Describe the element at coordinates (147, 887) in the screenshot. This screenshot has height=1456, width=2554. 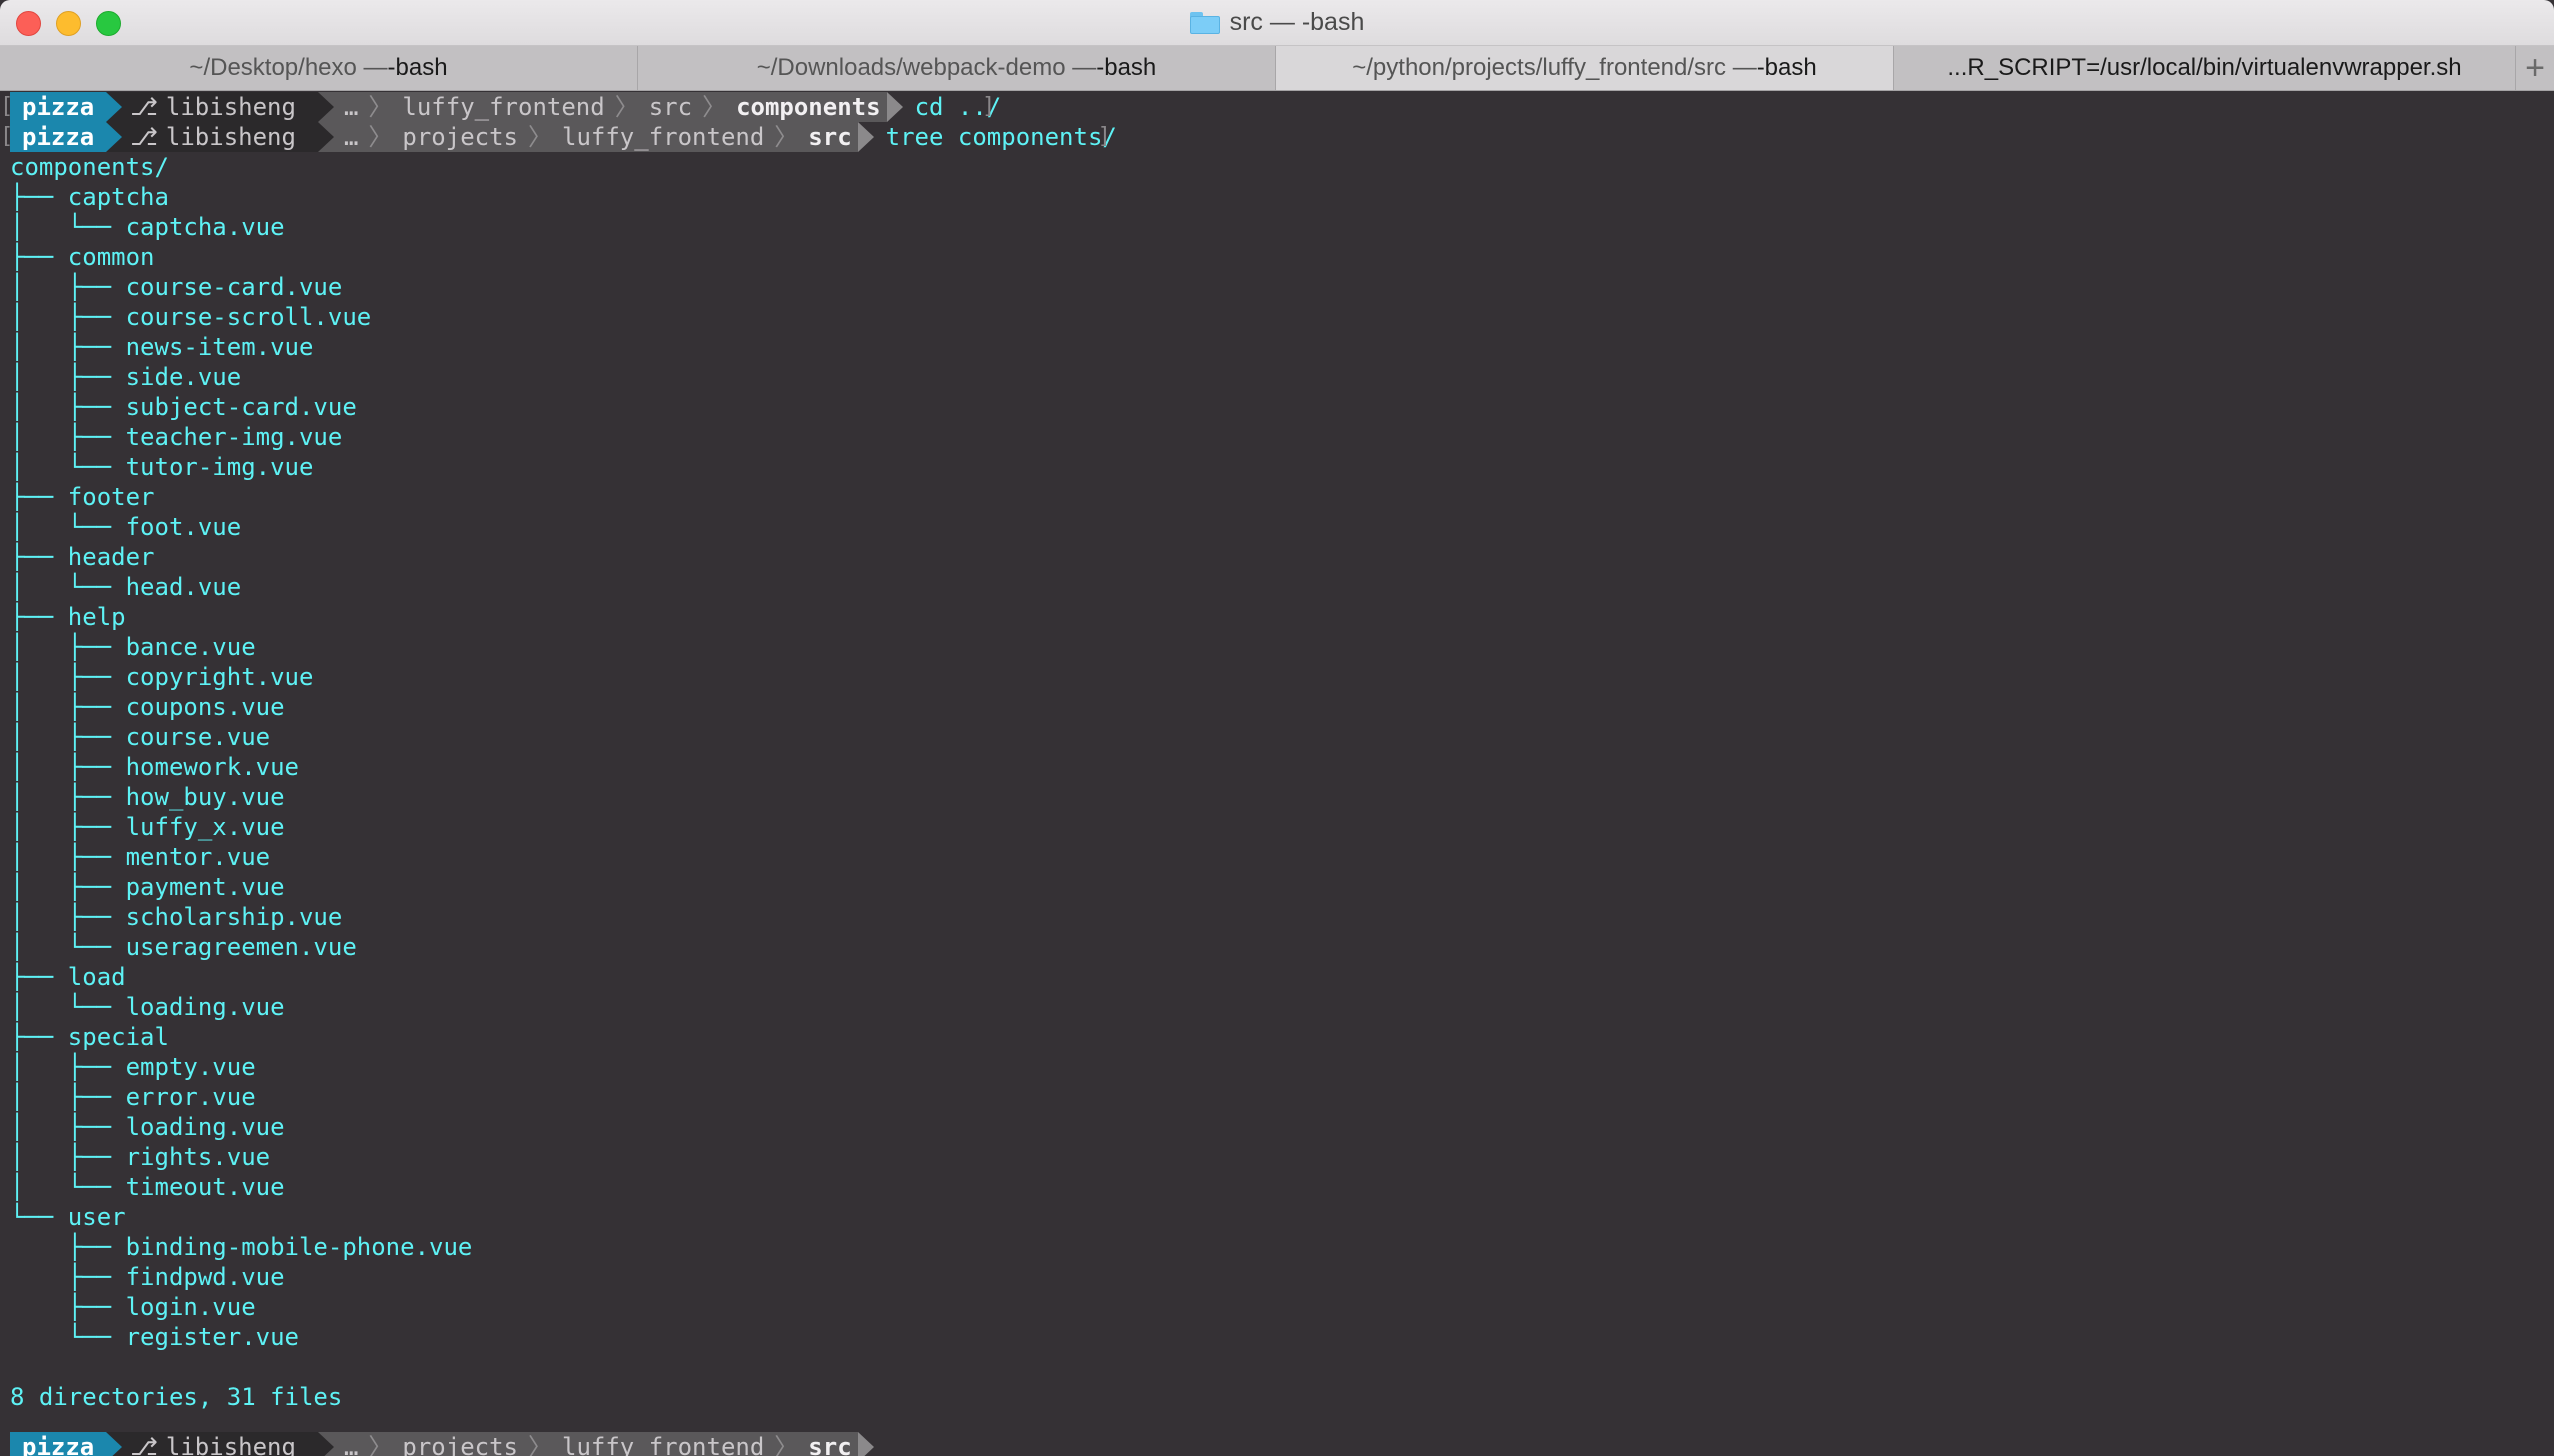
I see `tree-line: │ ├── payment.vue` at that location.